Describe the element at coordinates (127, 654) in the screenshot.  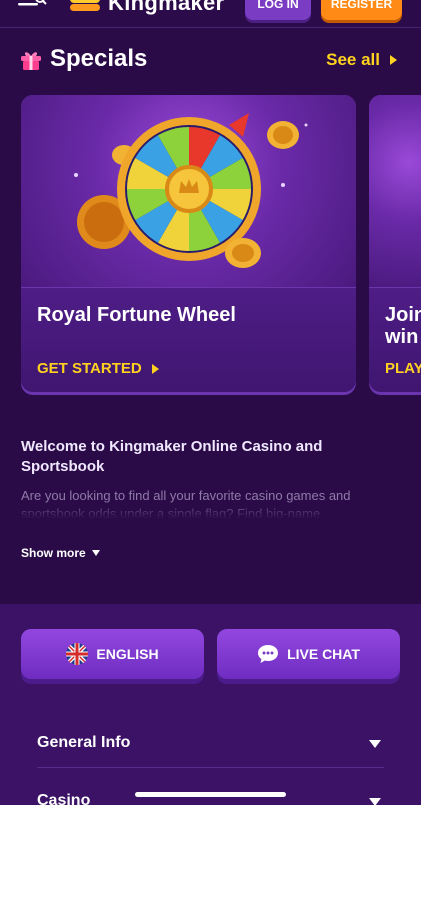
I see `language-label: ENGLISH` at that location.